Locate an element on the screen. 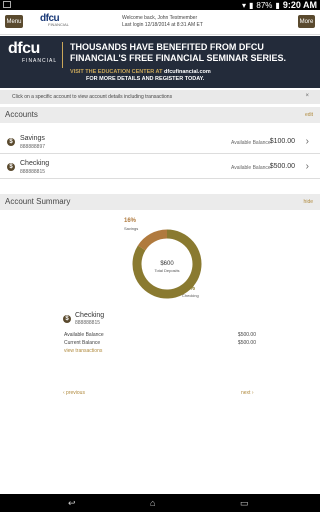 The image size is (320, 512). system-nav-bar: ↩ ⌂ ▭ is located at coordinates (160, 503).